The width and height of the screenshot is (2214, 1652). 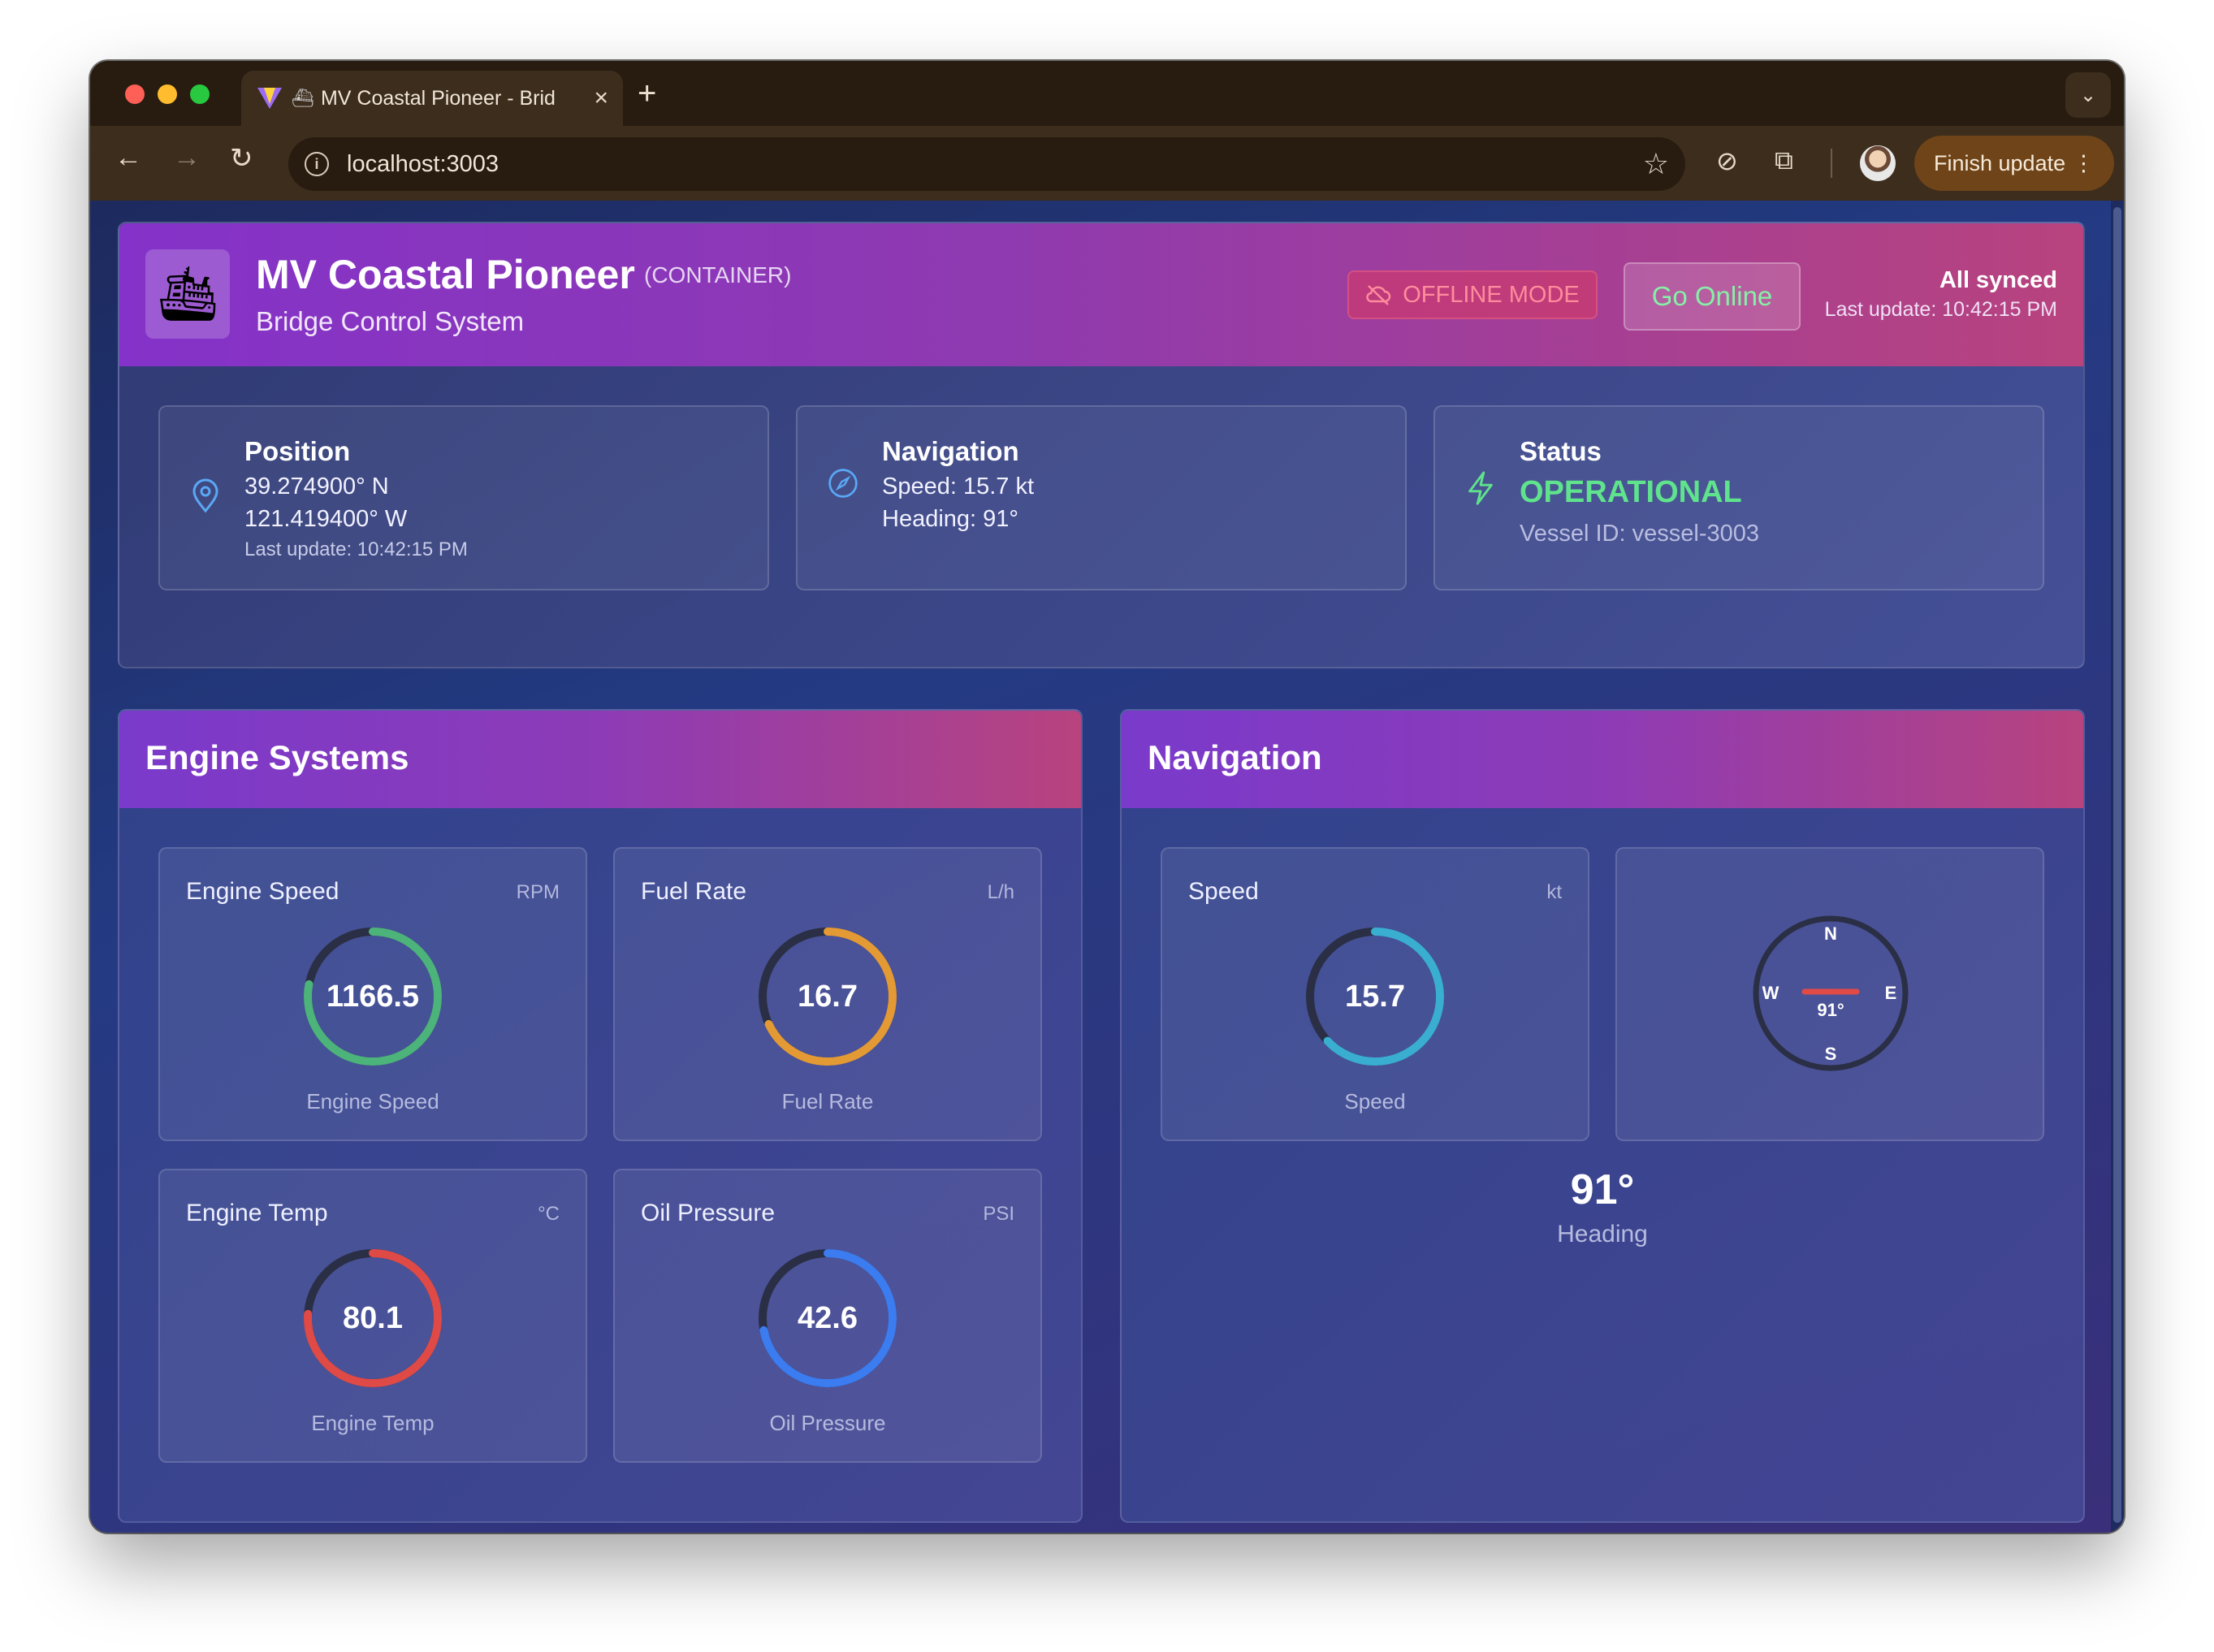 What do you see at coordinates (1480, 488) in the screenshot?
I see `lightning-icon` at bounding box center [1480, 488].